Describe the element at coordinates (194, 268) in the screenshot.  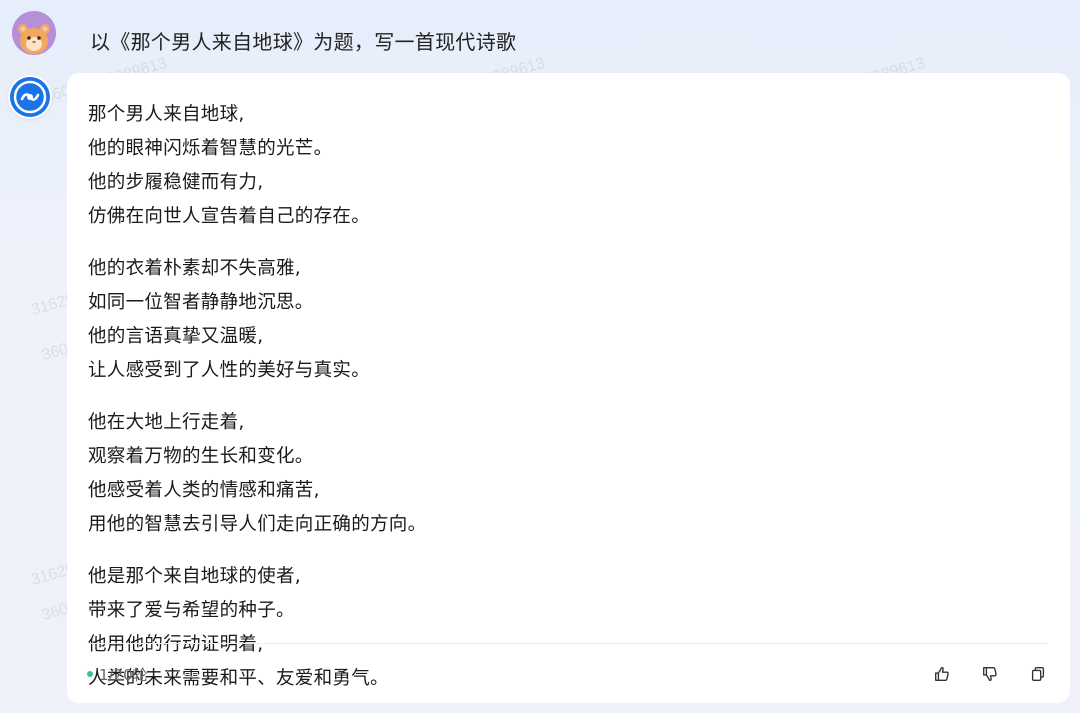
I see `poem-line: 他的衣着朴素却不失高雅,` at that location.